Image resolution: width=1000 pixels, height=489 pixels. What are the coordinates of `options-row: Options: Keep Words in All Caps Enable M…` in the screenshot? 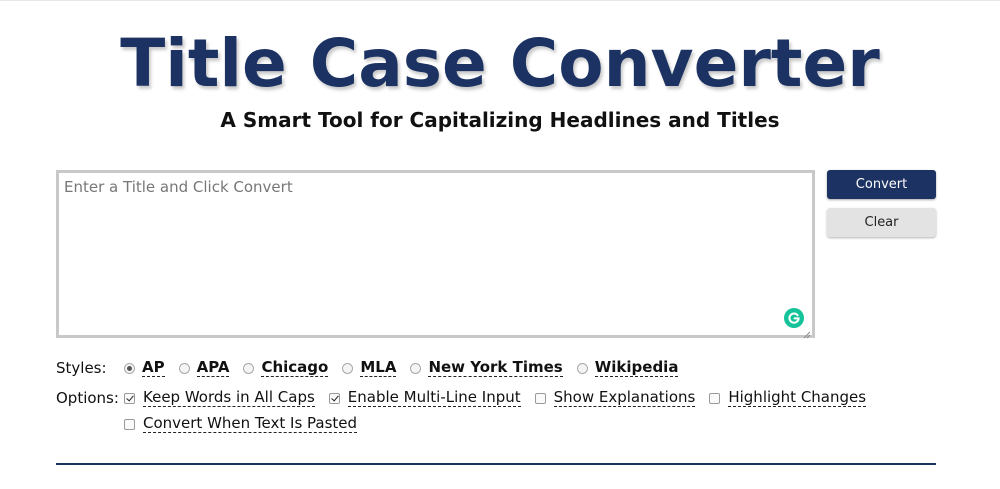 It's located at (461, 398).